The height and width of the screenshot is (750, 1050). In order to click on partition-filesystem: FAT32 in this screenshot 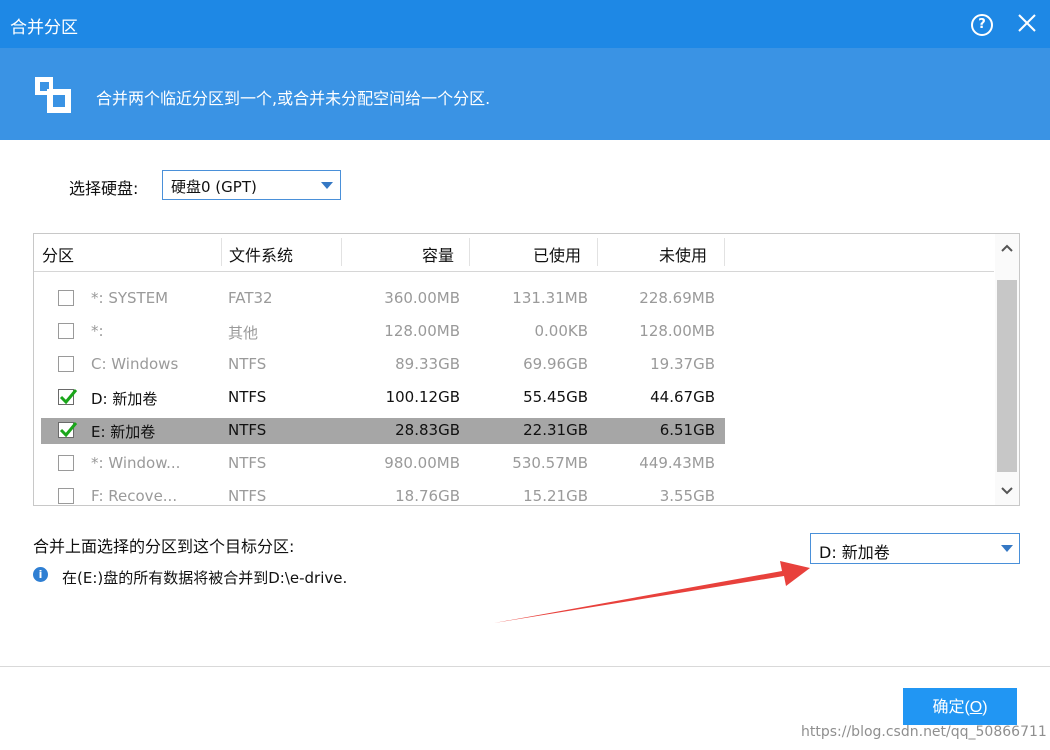, I will do `click(250, 298)`.